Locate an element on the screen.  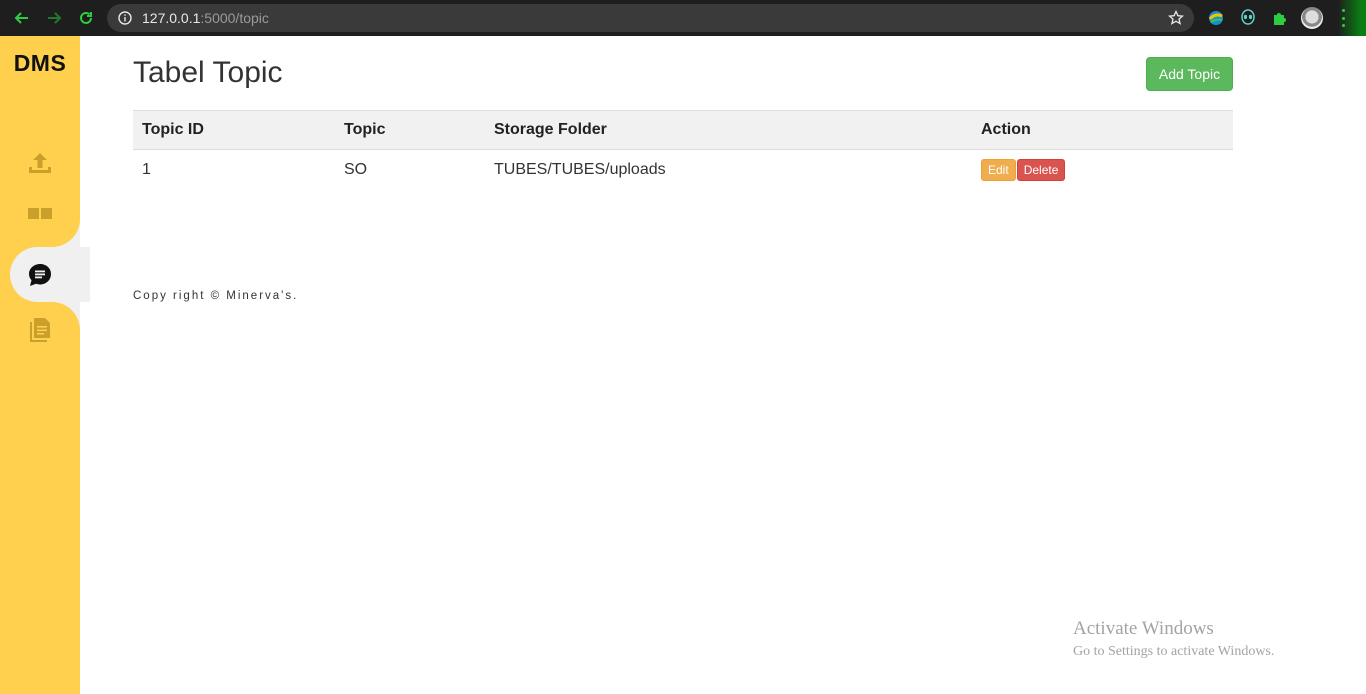
add-topic-button: Add Topic is located at coordinates (1189, 74).